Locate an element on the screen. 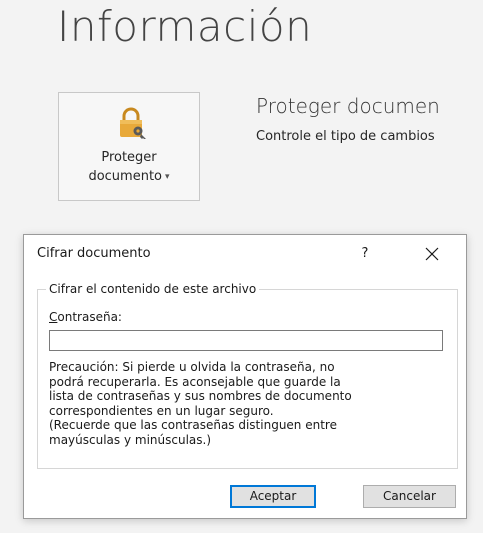 Image resolution: width=483 pixels, height=533 pixels. page-right-edge is located at coordinates (477, 266).